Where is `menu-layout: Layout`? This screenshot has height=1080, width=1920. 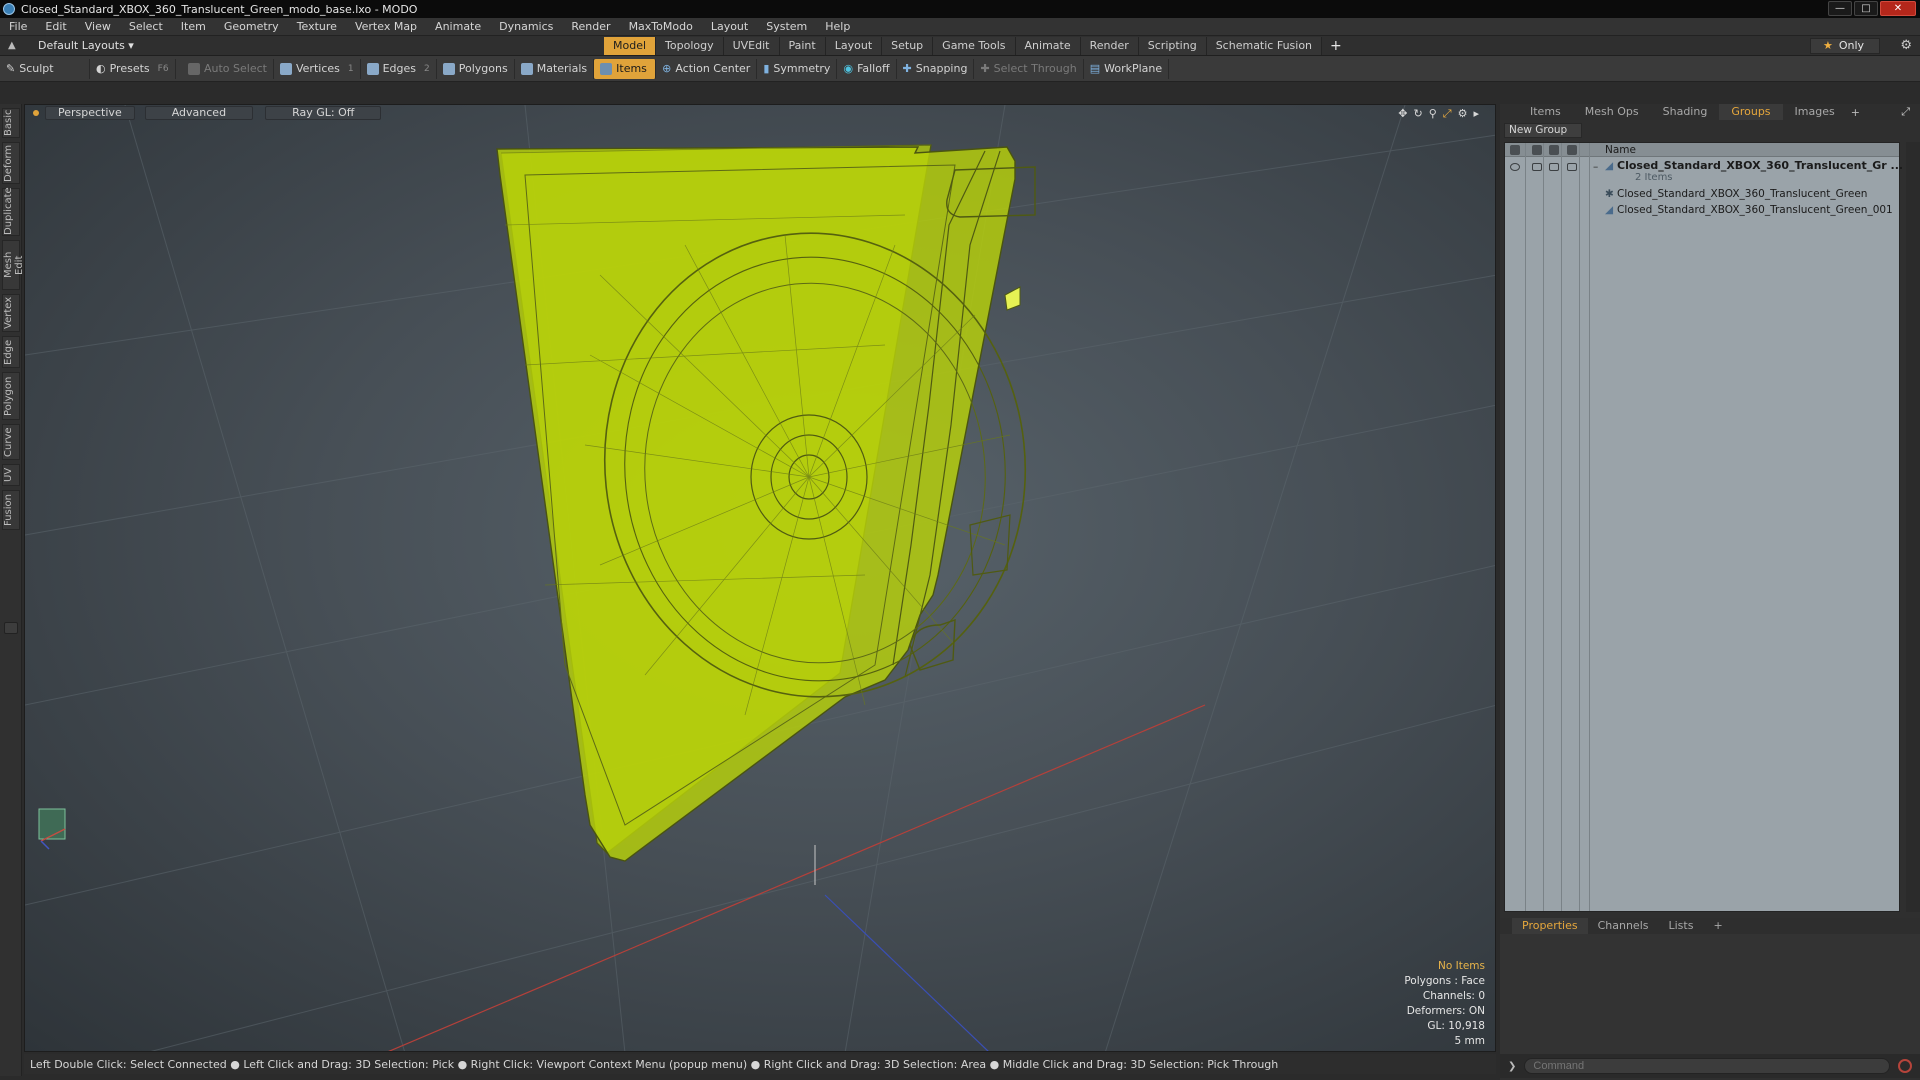
menu-layout: Layout is located at coordinates (729, 27).